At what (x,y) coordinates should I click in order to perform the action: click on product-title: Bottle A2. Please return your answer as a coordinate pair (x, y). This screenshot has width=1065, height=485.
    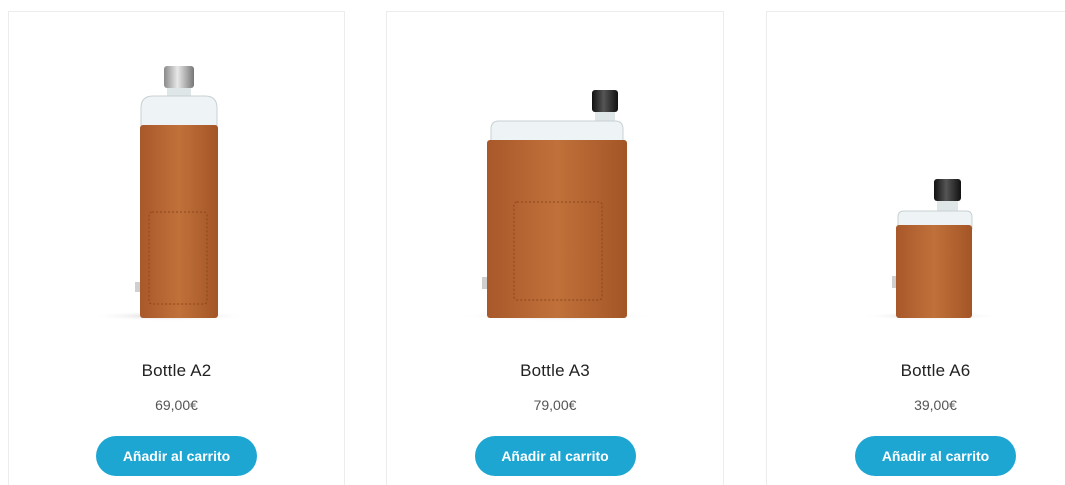
    Looking at the image, I should click on (176, 371).